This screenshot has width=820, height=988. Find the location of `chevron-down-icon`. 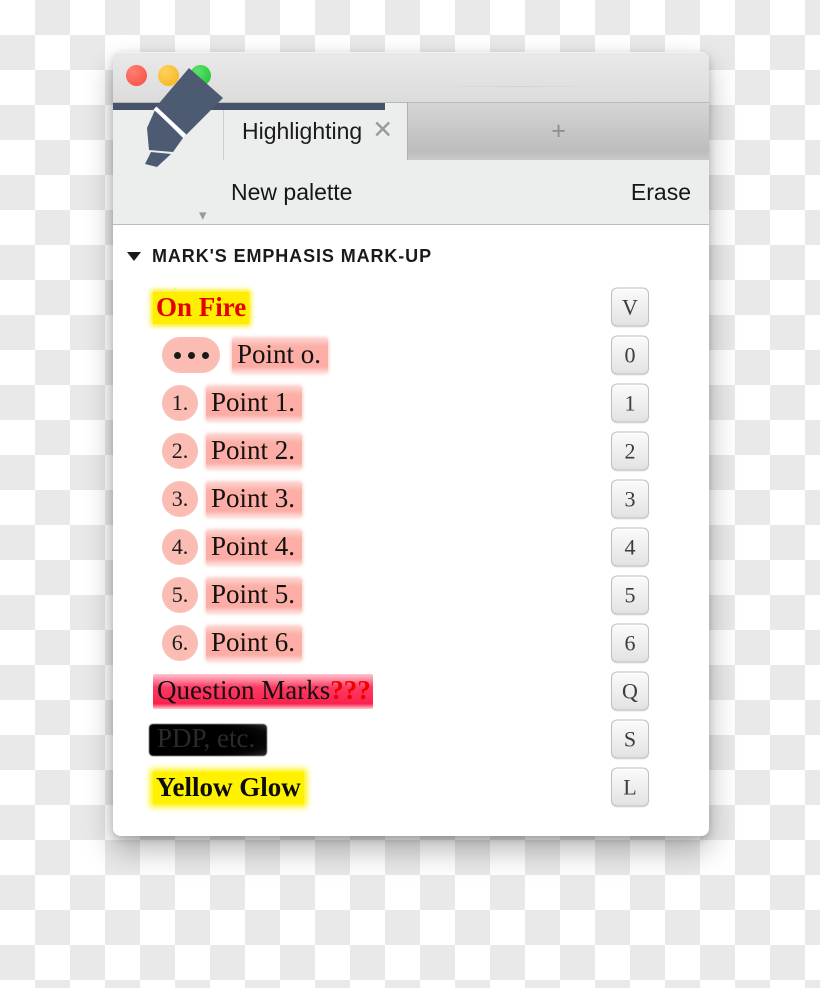

chevron-down-icon is located at coordinates (134, 256).